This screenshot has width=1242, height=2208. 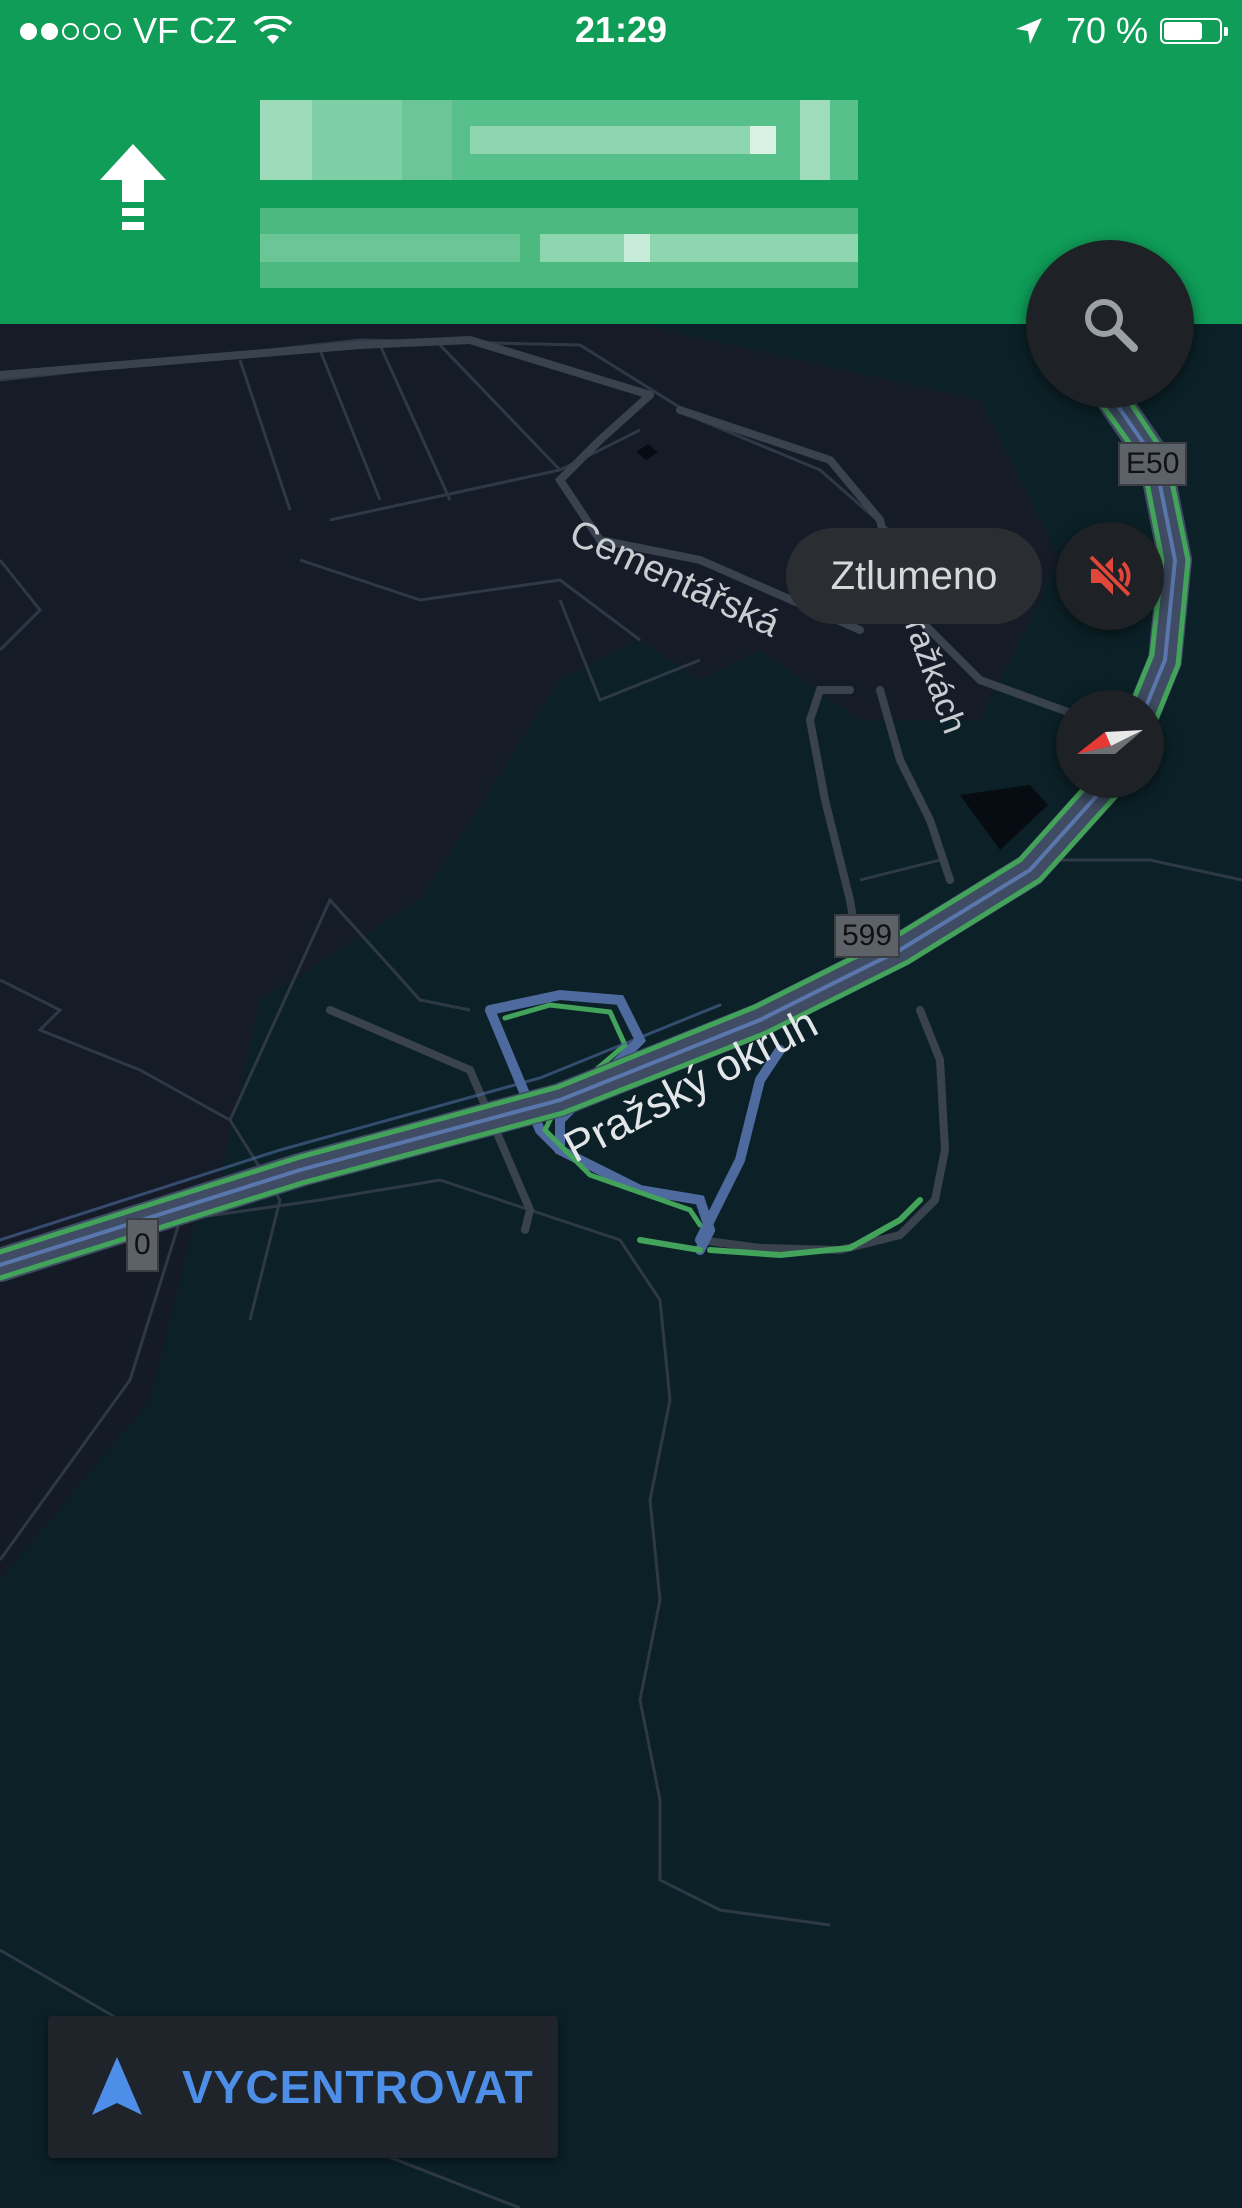 I want to click on volume-off-icon, so click(x=1110, y=576).